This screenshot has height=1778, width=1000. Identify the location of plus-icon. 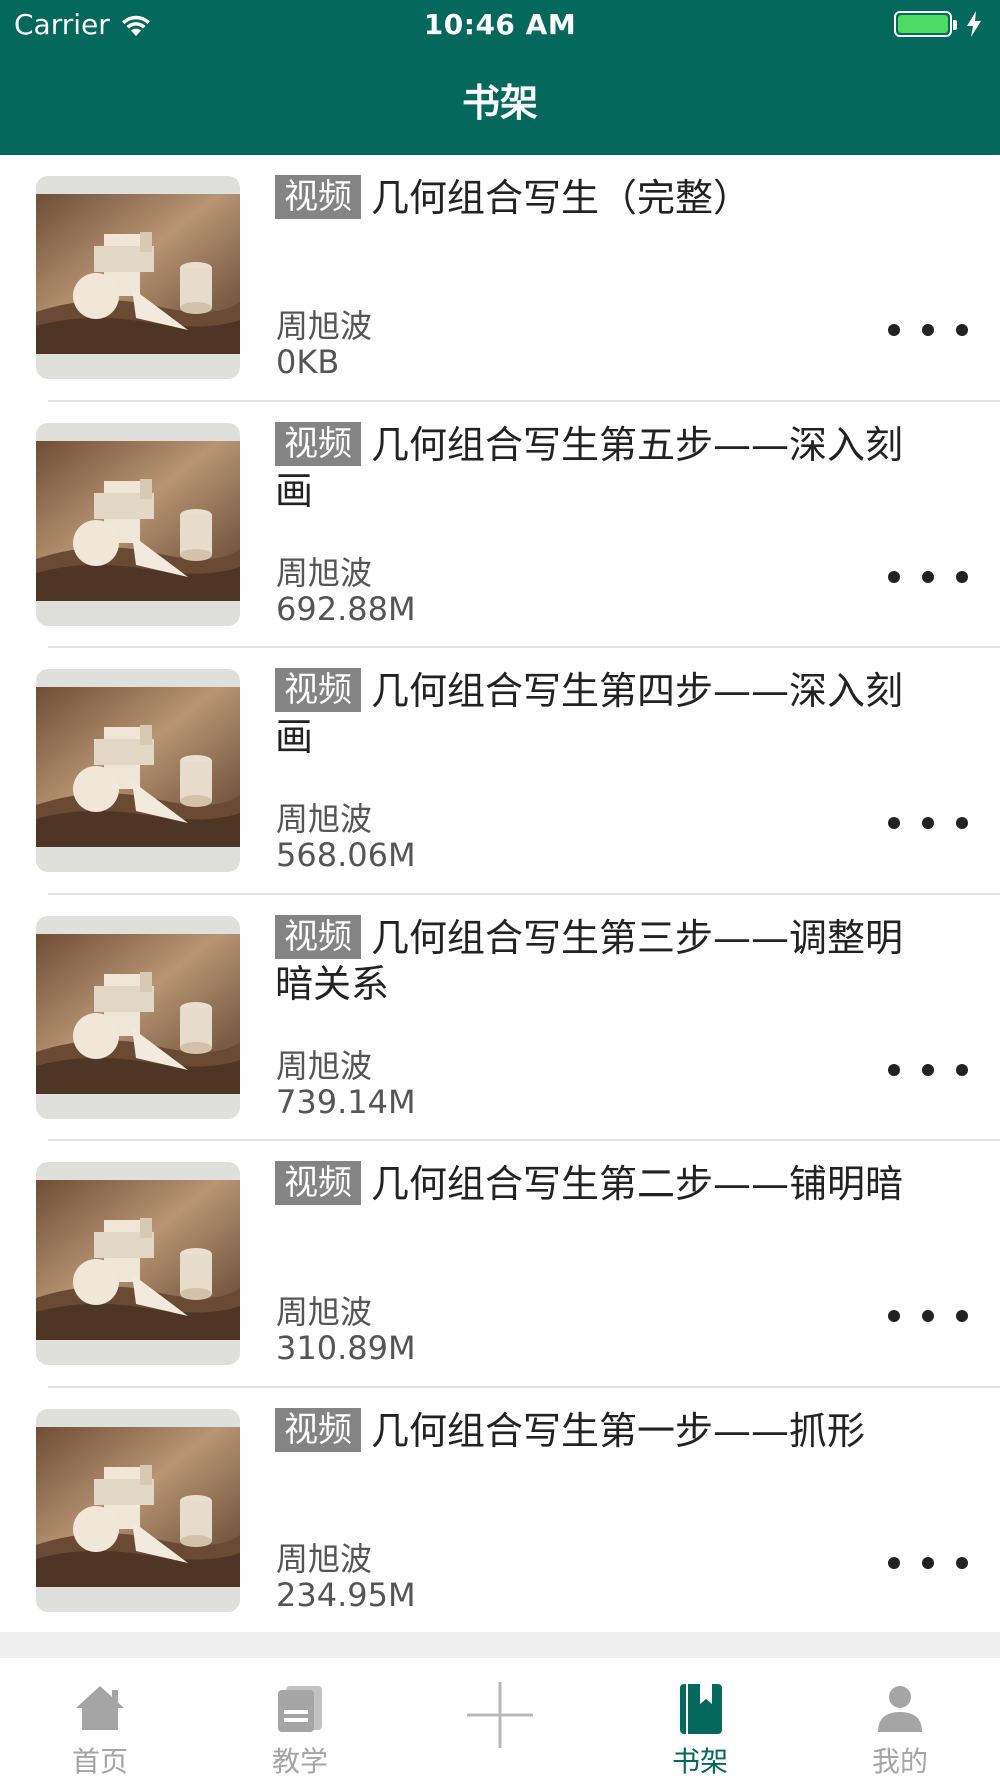
(500, 1715).